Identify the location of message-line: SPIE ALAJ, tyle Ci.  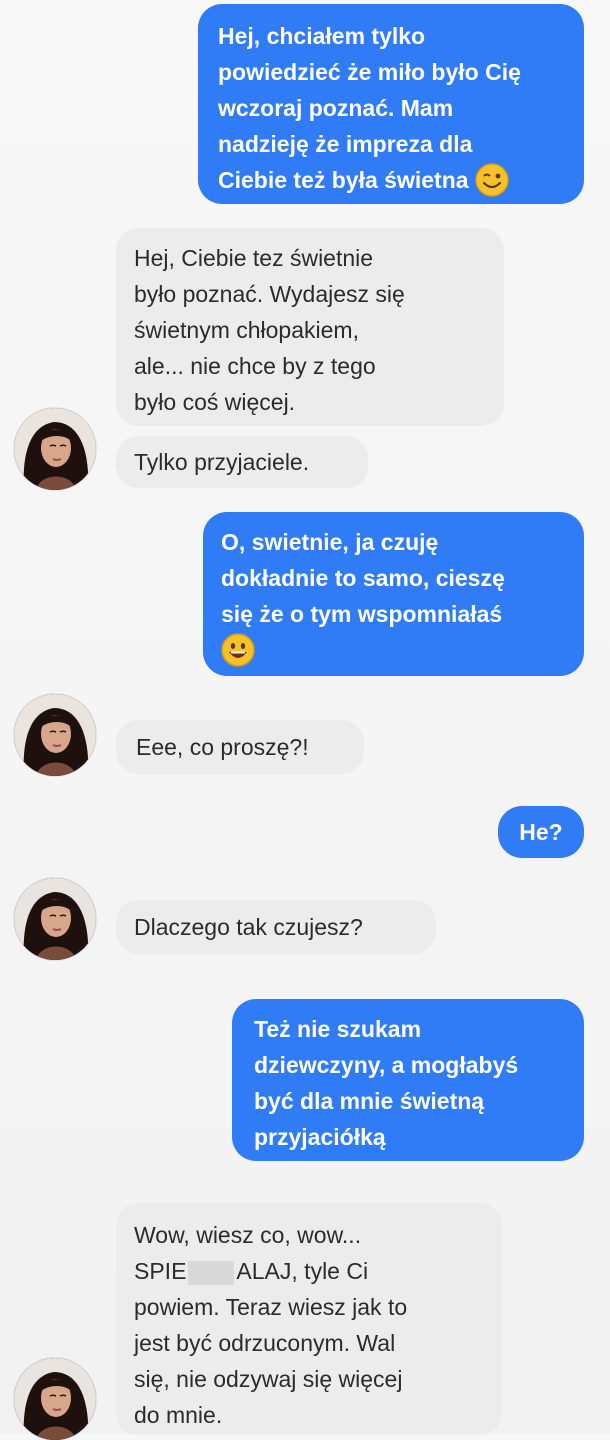
(309, 1271).